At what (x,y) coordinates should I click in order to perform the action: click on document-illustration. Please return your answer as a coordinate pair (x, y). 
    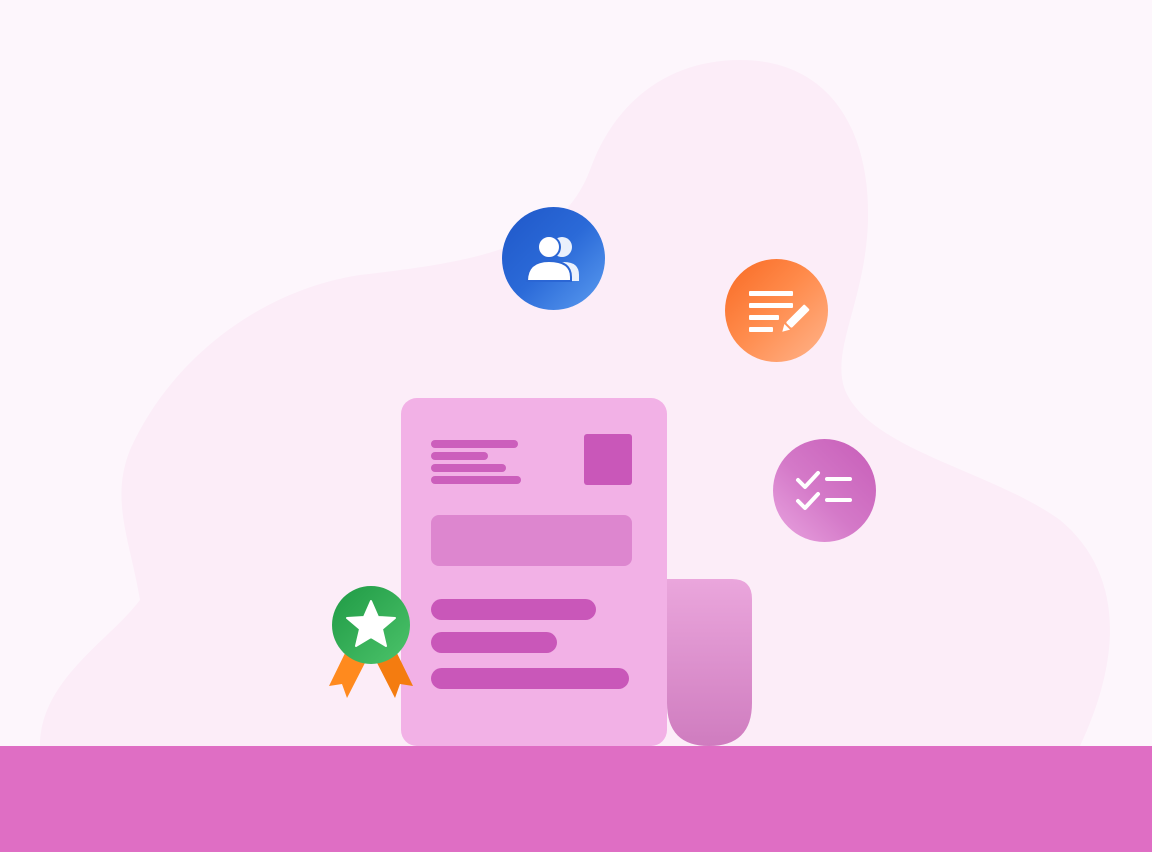
    Looking at the image, I should click on (576, 572).